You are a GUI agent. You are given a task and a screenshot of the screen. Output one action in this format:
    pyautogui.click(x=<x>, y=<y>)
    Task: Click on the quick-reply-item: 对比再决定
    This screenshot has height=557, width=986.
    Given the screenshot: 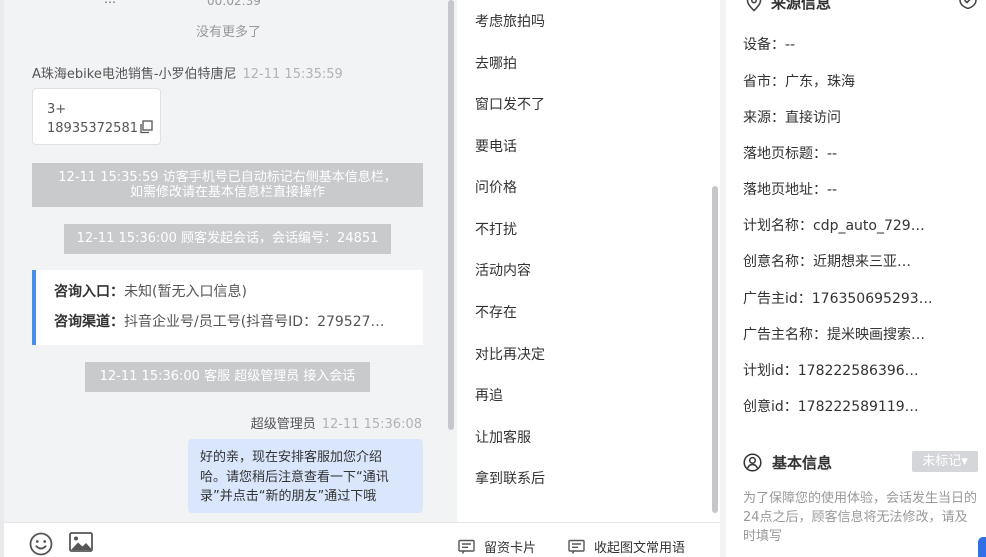 What is the action you would take?
    pyautogui.click(x=510, y=354)
    